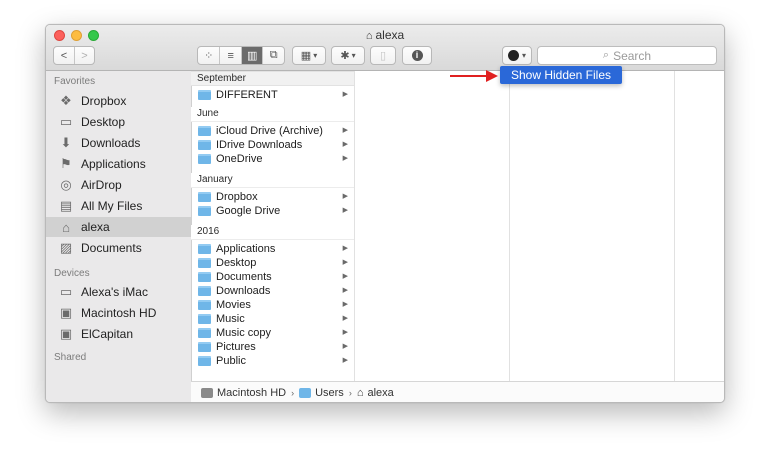  Describe the element at coordinates (272, 78) in the screenshot. I see `group-header-september: September` at that location.